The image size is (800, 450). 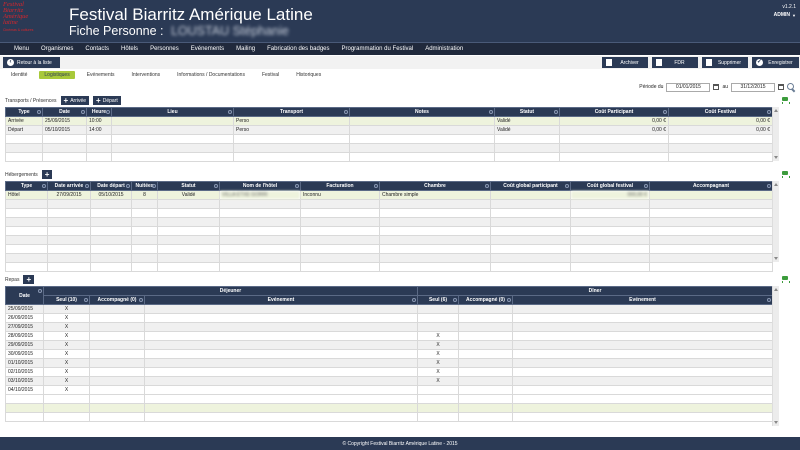 I want to click on column-header: Coût global participant, so click(x=530, y=186).